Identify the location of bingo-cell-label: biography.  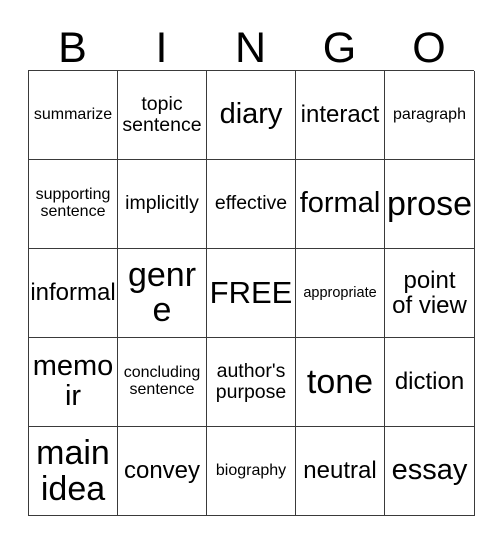
(251, 470).